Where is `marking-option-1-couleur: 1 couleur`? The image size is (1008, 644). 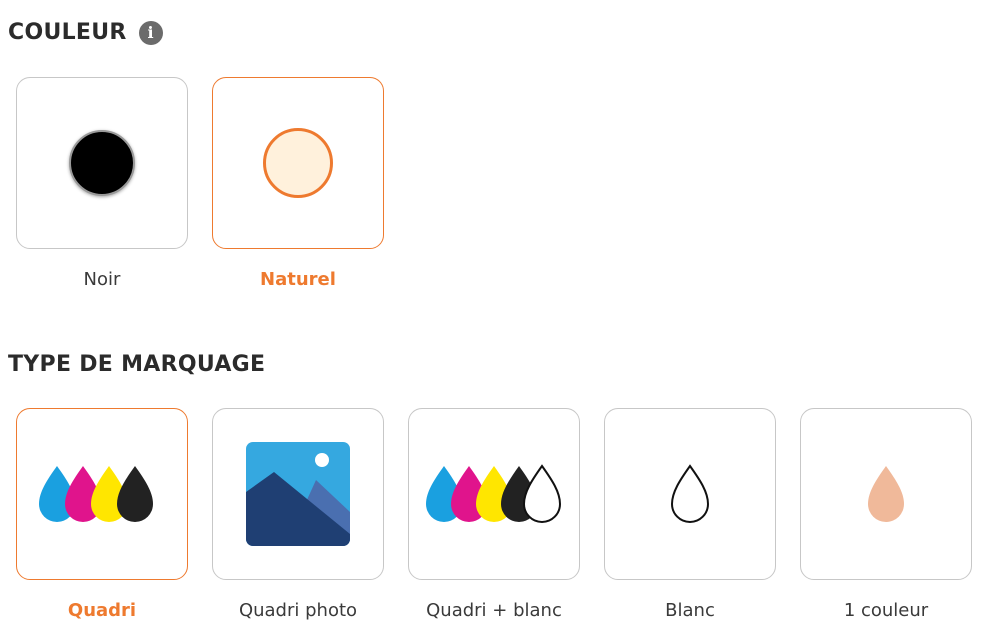 marking-option-1-couleur: 1 couleur is located at coordinates (888, 514).